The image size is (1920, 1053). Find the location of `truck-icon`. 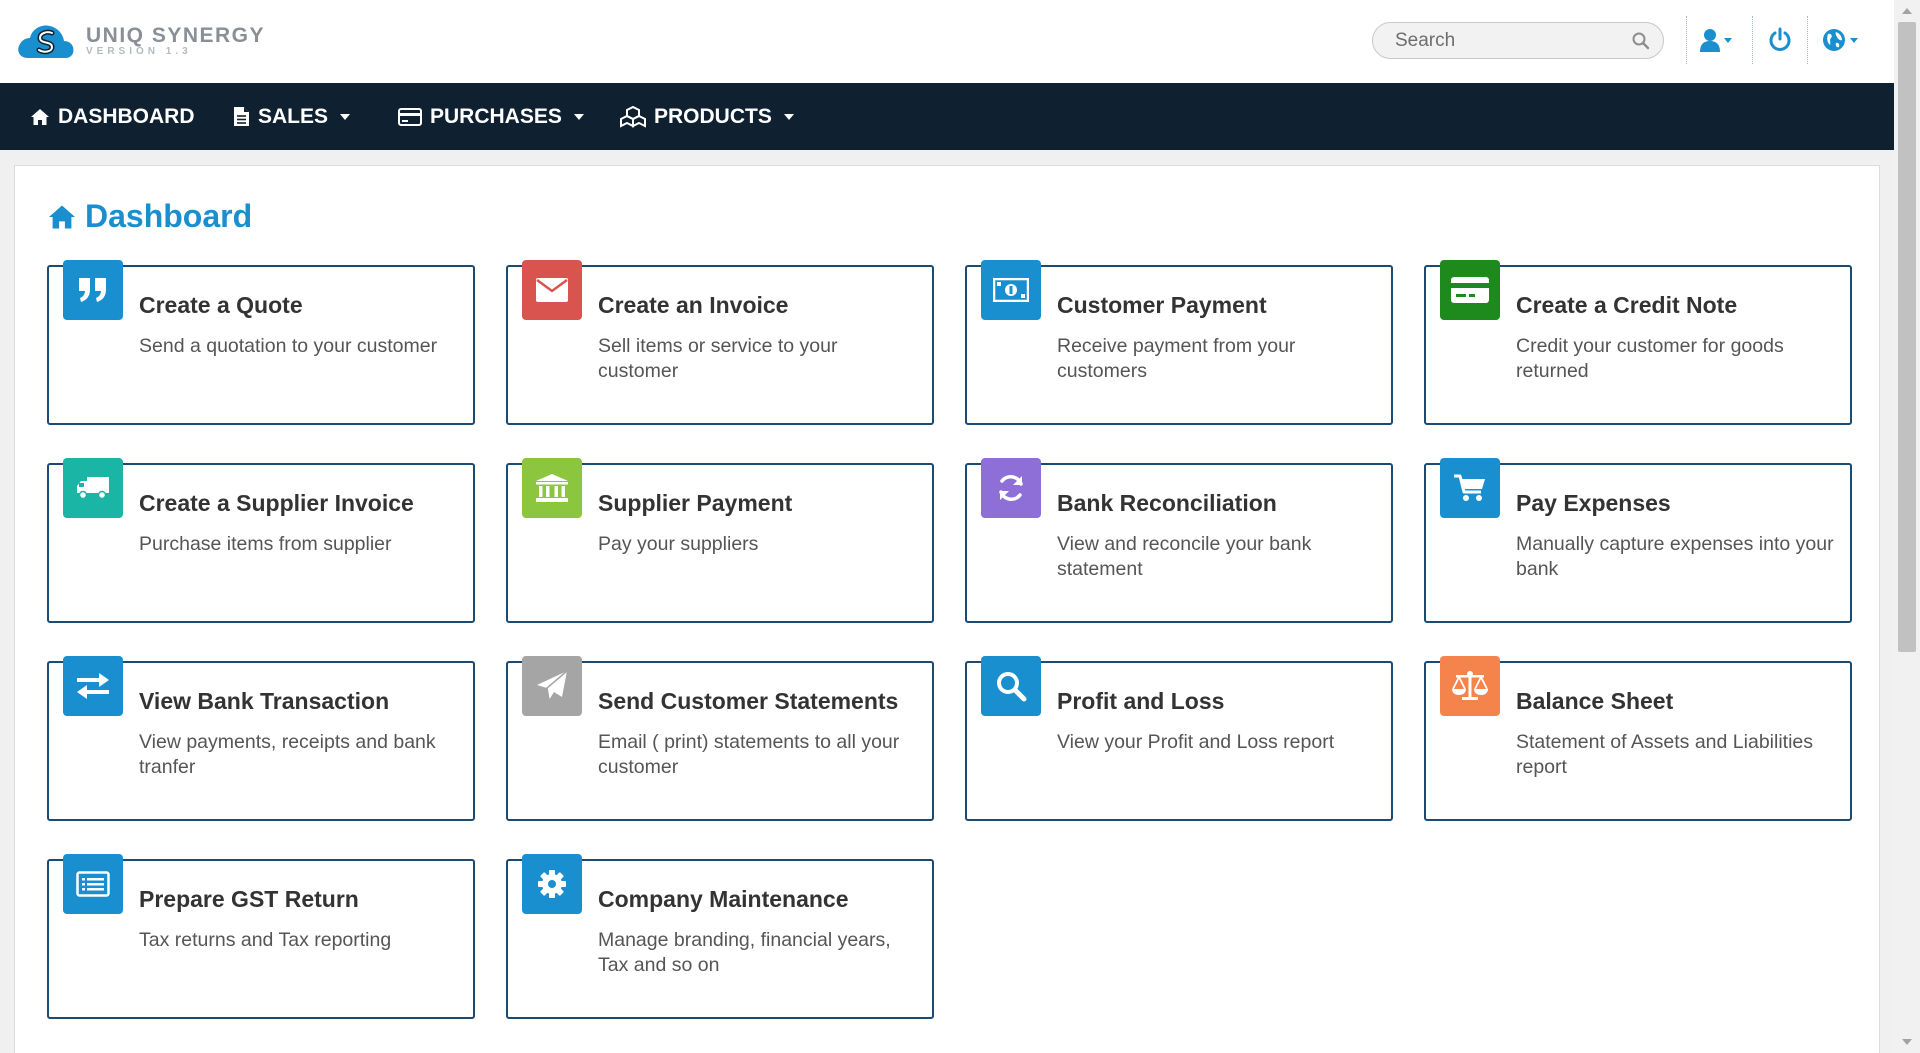

truck-icon is located at coordinates (93, 488).